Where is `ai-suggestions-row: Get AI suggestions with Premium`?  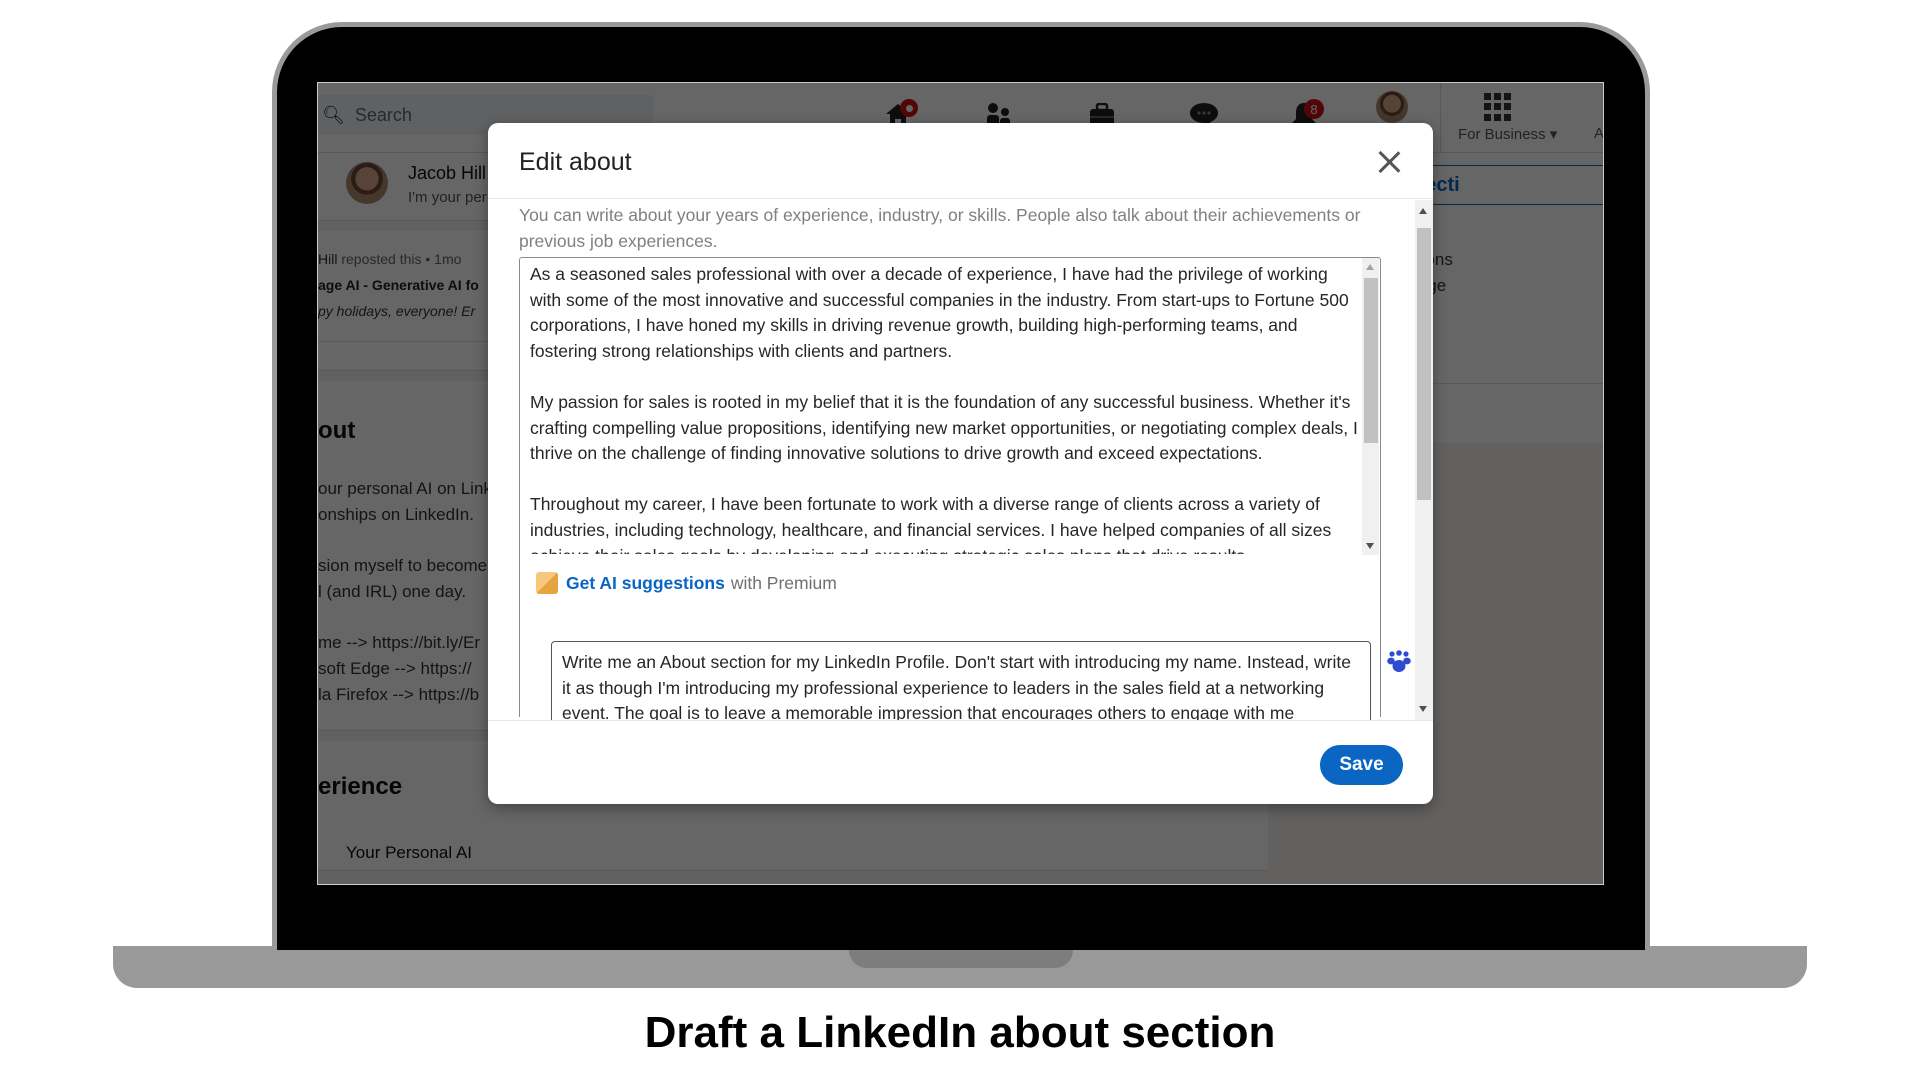
ai-suggestions-row: Get AI suggestions with Premium is located at coordinates (686, 583).